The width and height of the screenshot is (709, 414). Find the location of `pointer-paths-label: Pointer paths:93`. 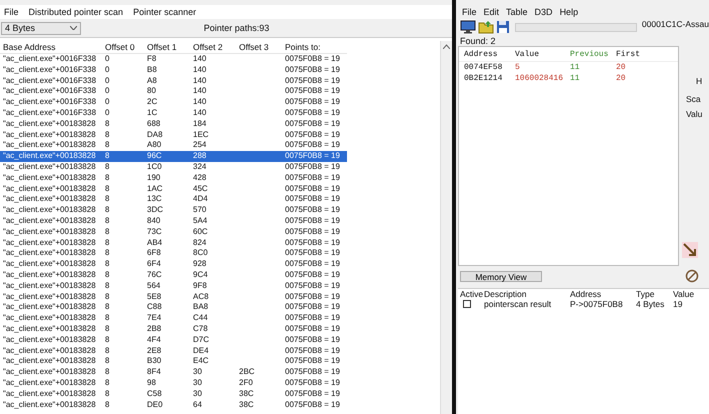

pointer-paths-label: Pointer paths:93 is located at coordinates (236, 28).